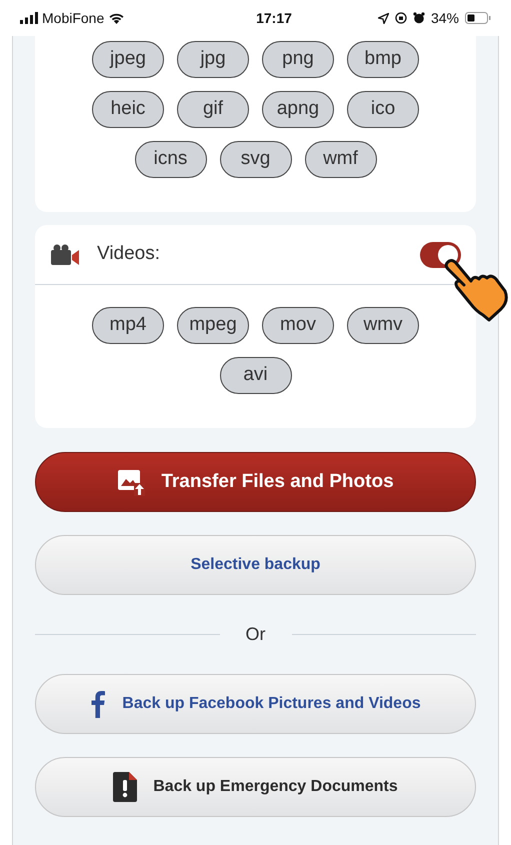 The width and height of the screenshot is (511, 845). What do you see at coordinates (476, 290) in the screenshot?
I see `pointing-hand-icon` at bounding box center [476, 290].